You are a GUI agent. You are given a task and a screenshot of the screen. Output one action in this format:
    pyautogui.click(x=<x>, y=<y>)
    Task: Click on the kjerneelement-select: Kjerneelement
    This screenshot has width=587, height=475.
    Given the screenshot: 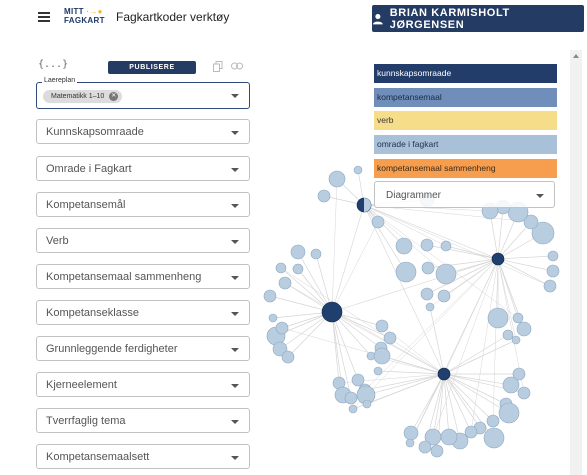 What is the action you would take?
    pyautogui.click(x=143, y=384)
    